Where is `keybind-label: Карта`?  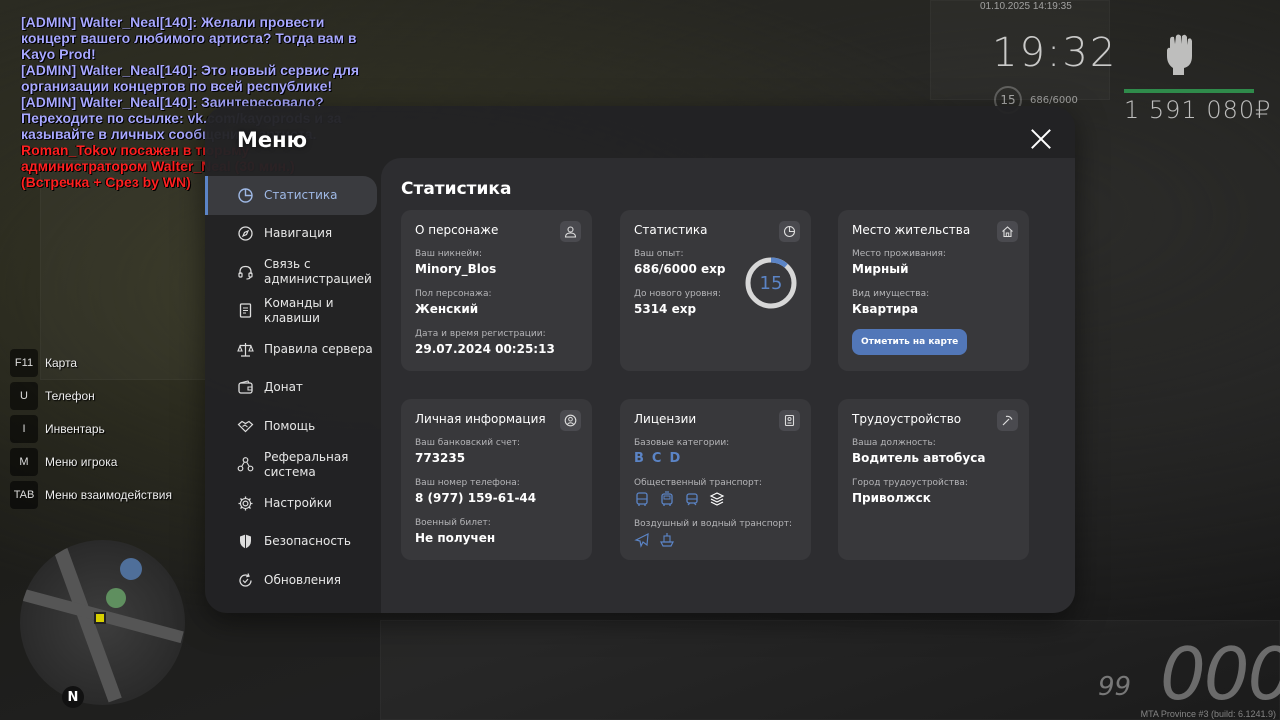
keybind-label: Карта is located at coordinates (61, 362).